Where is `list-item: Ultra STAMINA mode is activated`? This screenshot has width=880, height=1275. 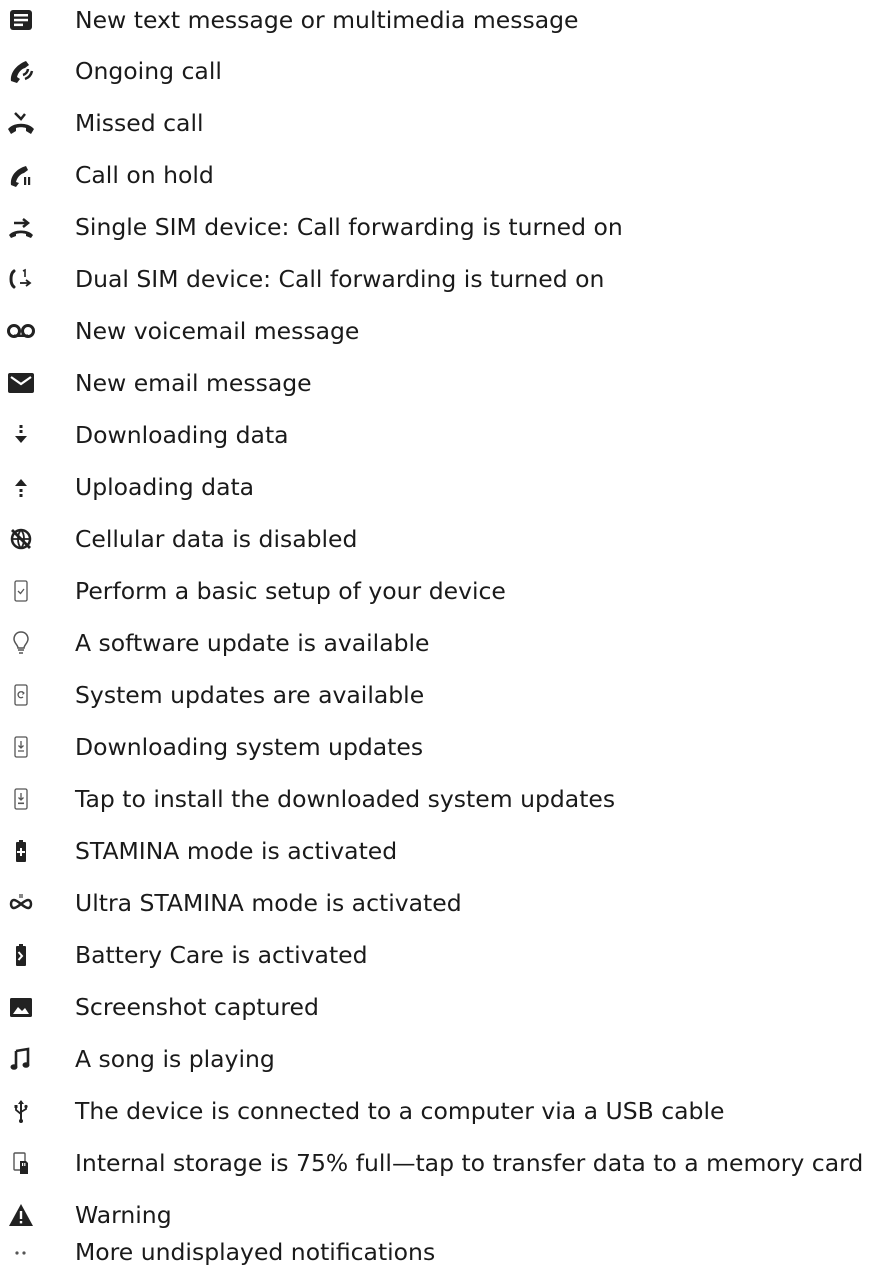 list-item: Ultra STAMINA mode is activated is located at coordinates (440, 903).